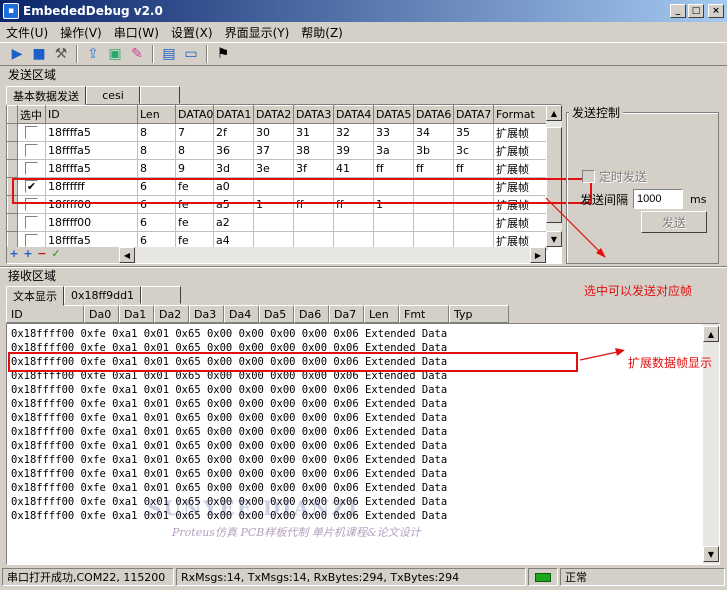 The height and width of the screenshot is (590, 727). Describe the element at coordinates (658, 199) in the screenshot. I see `interval-input` at that location.